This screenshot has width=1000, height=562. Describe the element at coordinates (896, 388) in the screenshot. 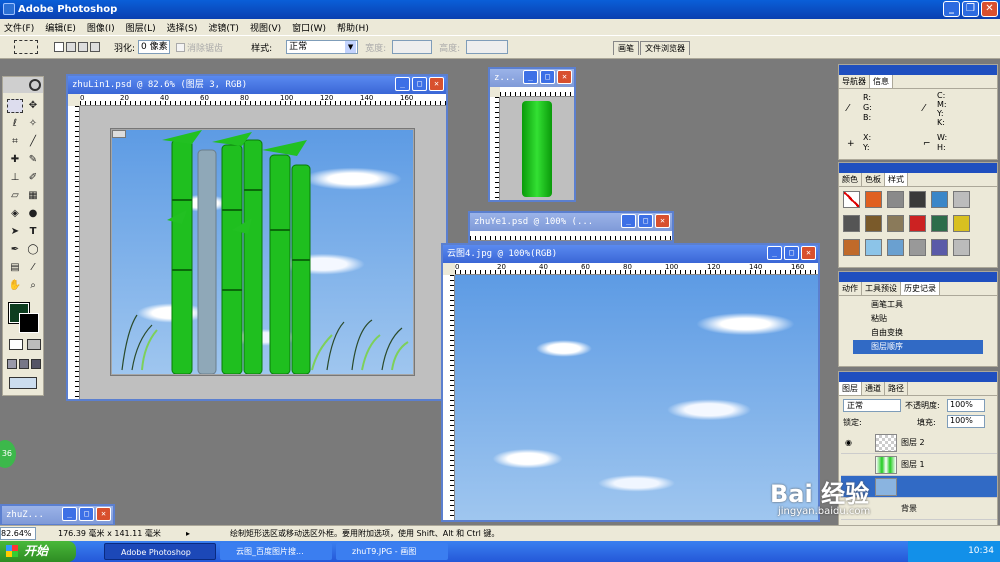

I see `tab-paths: 路径` at that location.